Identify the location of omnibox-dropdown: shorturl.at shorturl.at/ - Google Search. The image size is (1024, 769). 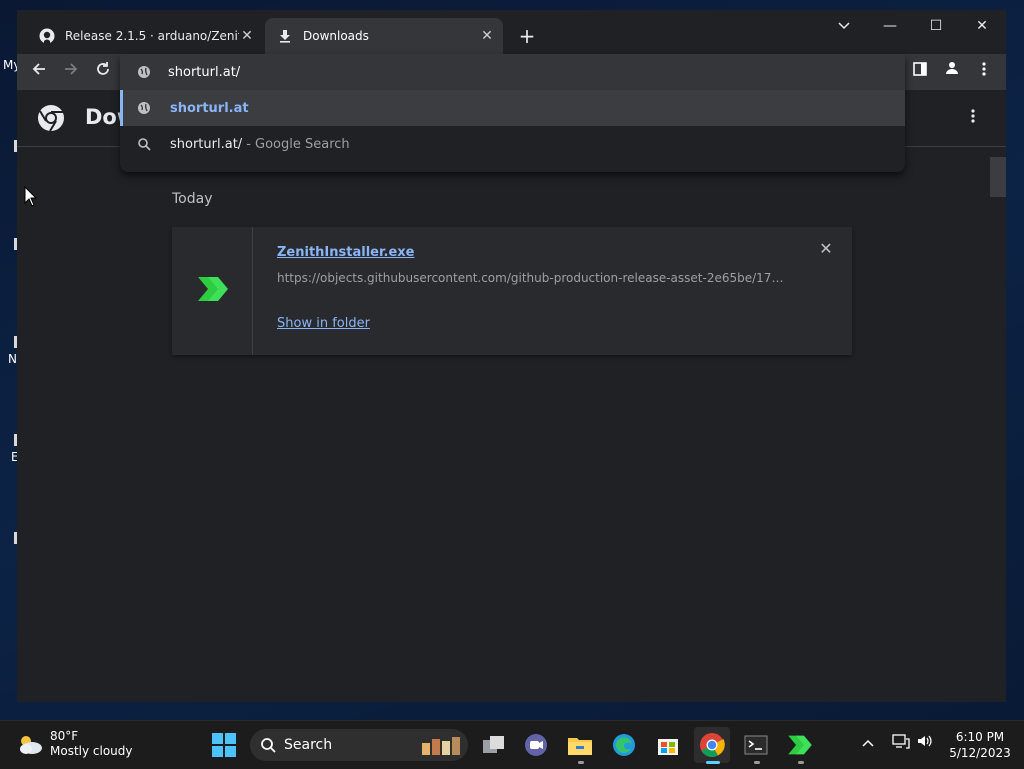
(512, 113).